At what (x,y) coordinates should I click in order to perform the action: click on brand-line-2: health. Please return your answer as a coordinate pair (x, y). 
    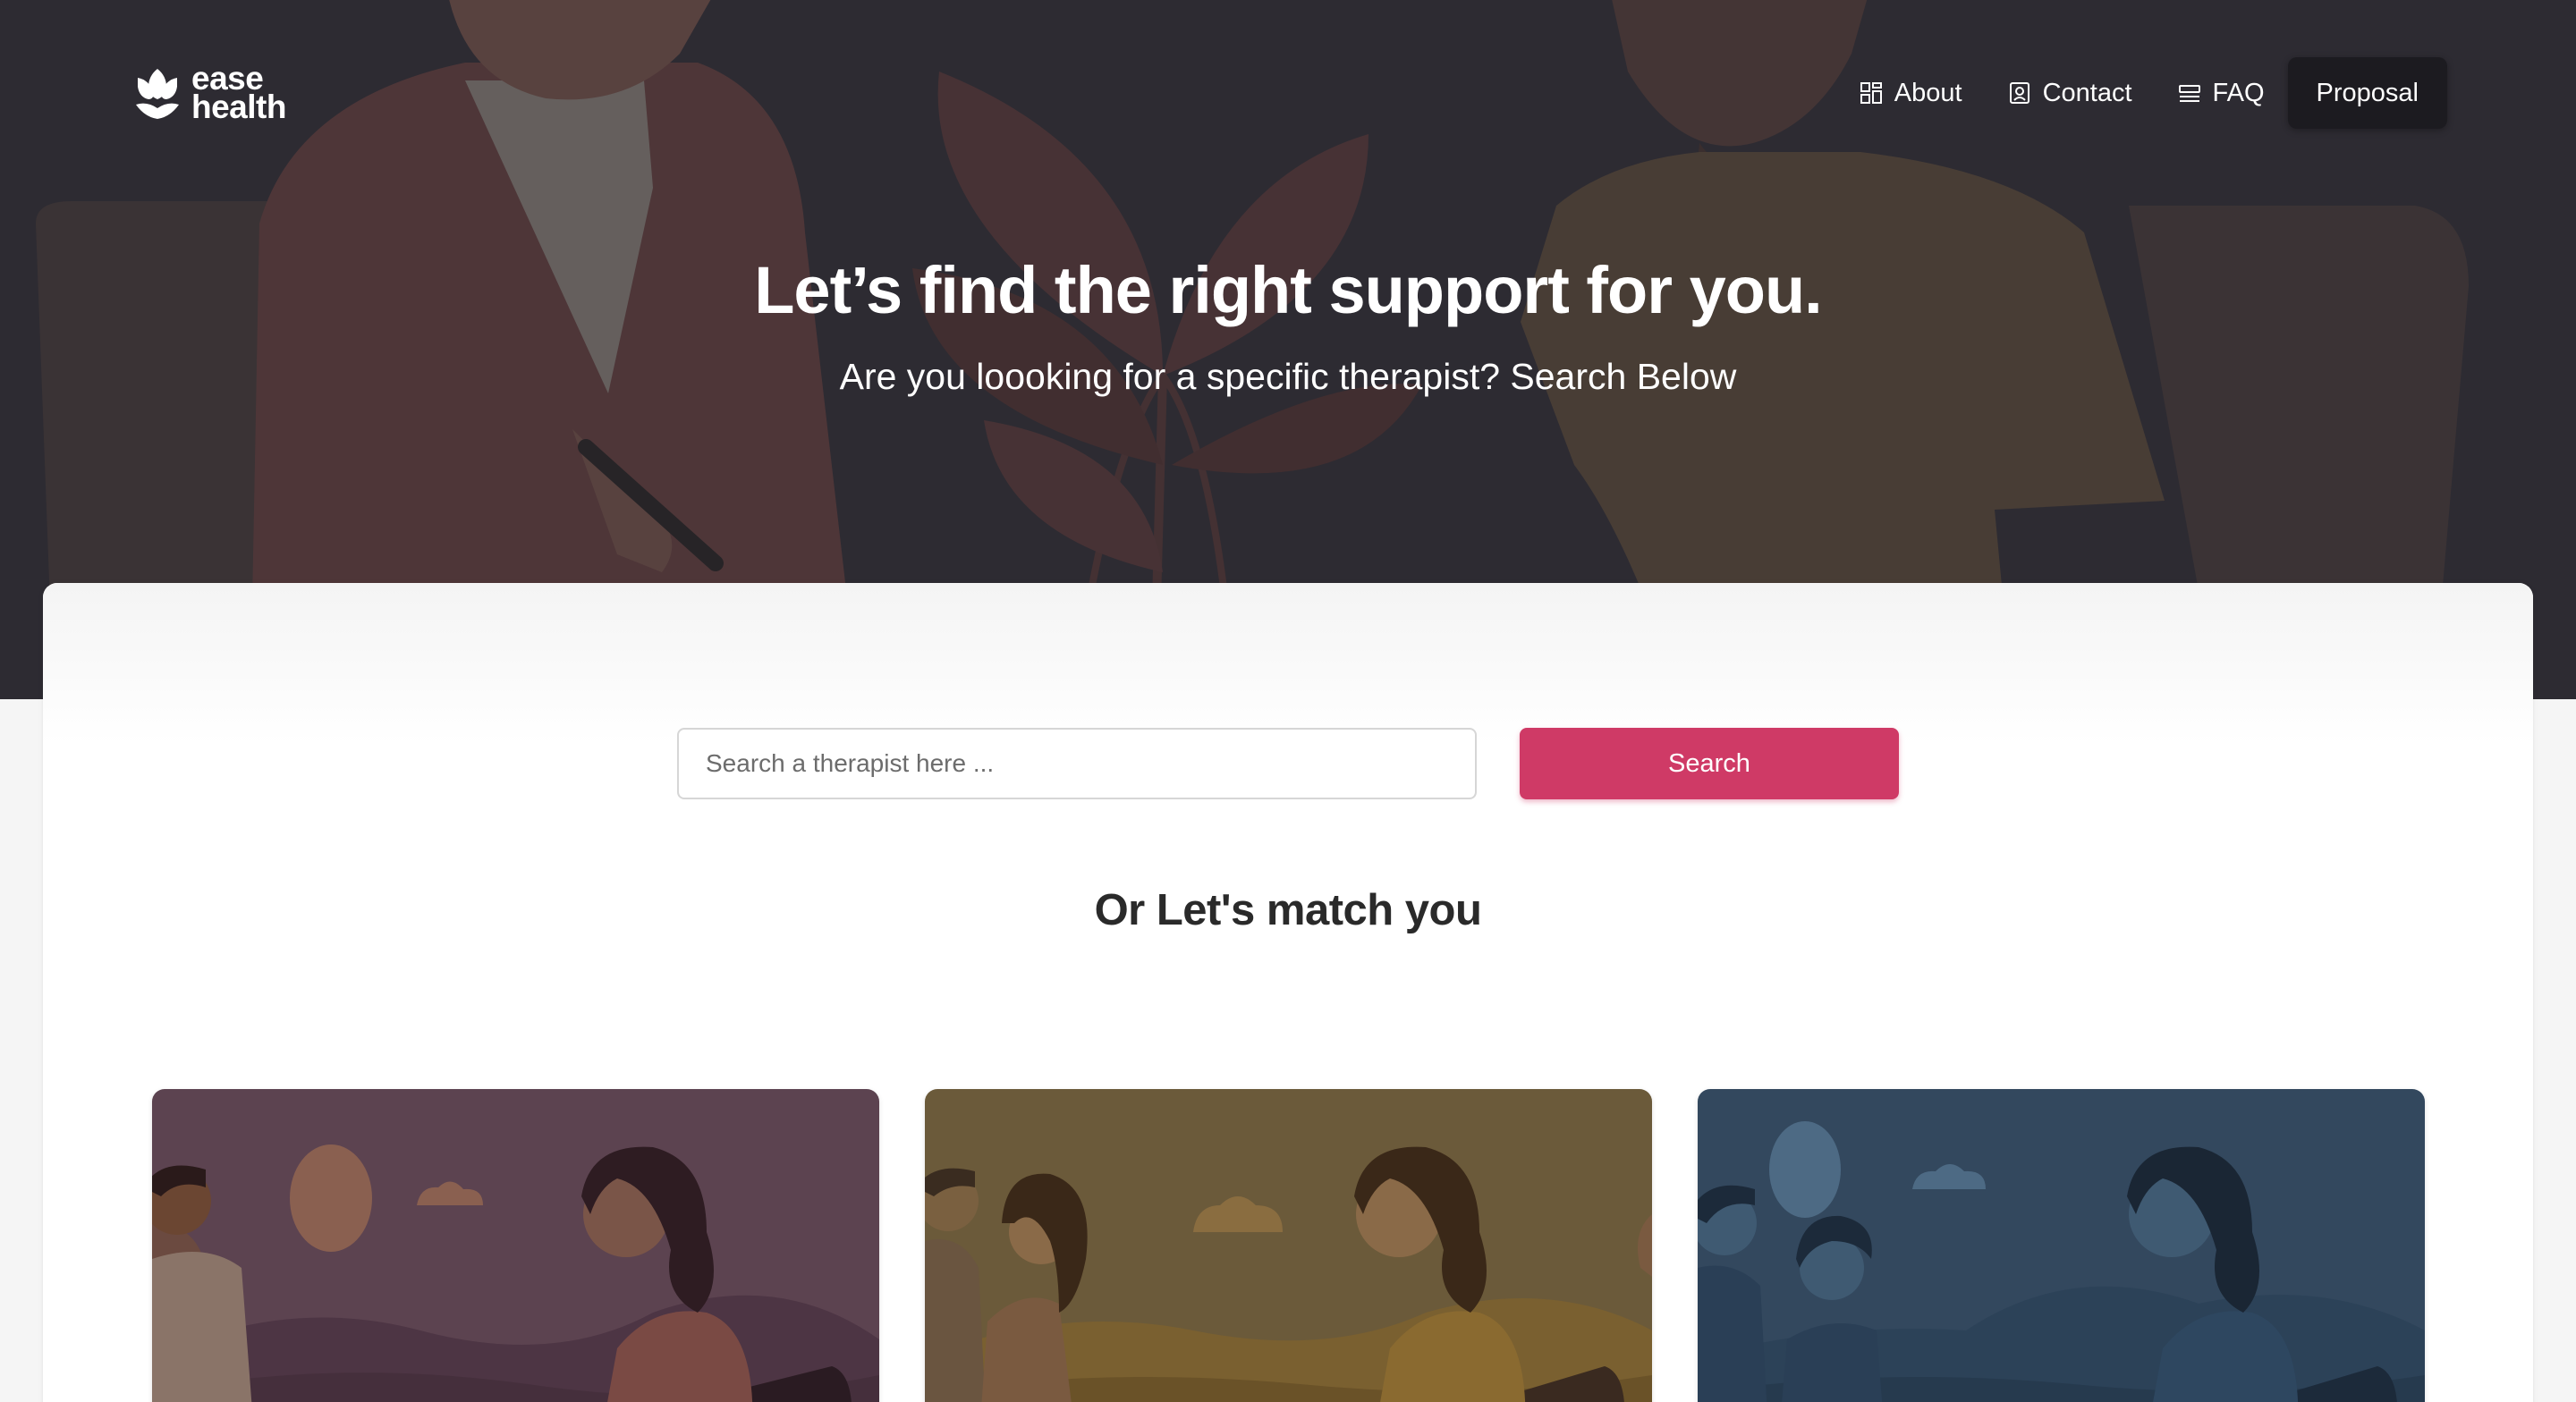
    Looking at the image, I should click on (238, 107).